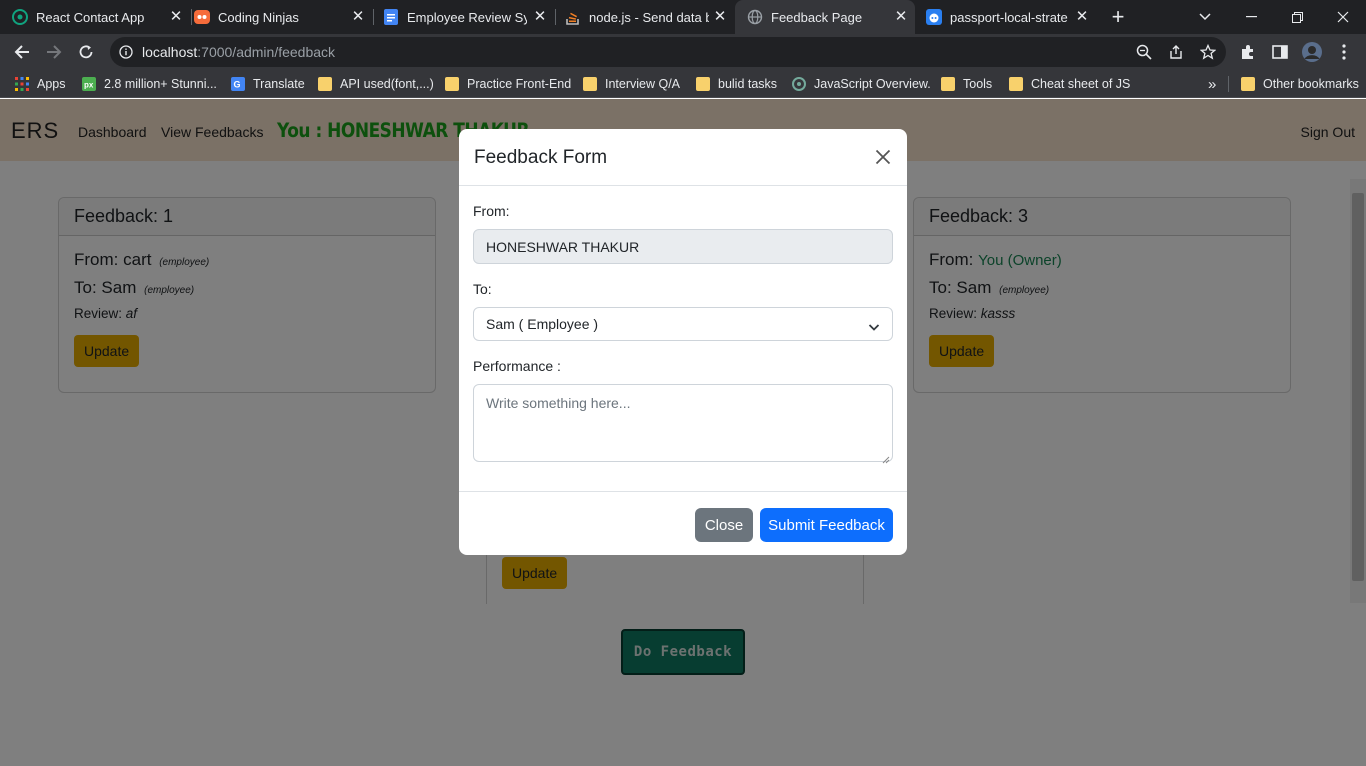 The height and width of the screenshot is (766, 1366). Describe the element at coordinates (1280, 52) in the screenshot. I see `side-panel-icon` at that location.